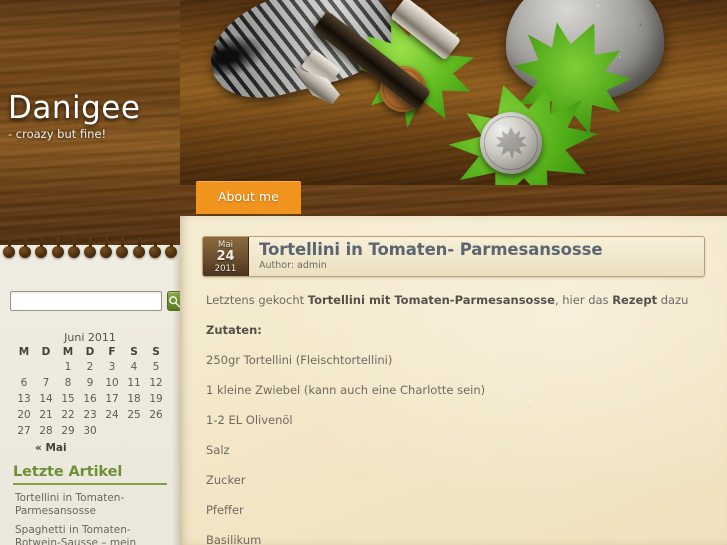  Describe the element at coordinates (90, 337) in the screenshot. I see `calendar-caption: Juni 2011` at that location.